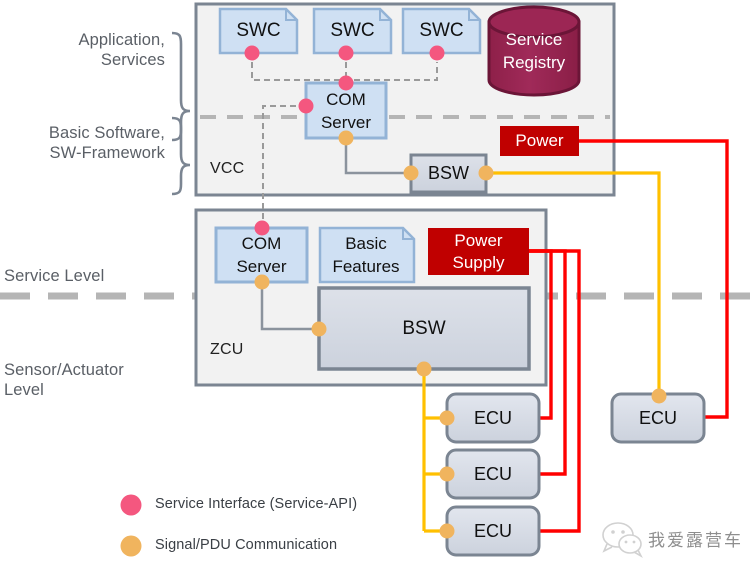 The image size is (750, 566). Describe the element at coordinates (695, 541) in the screenshot. I see `watermark-label: 我爱露营车` at that location.